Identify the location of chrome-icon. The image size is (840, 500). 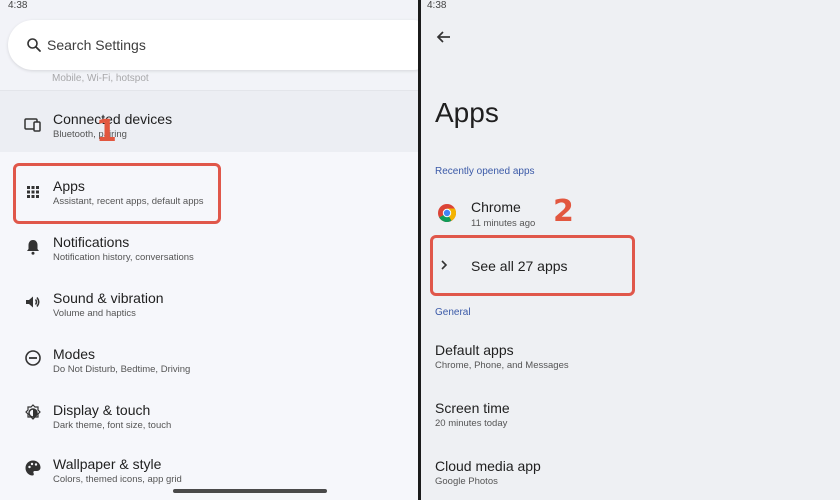
(447, 213).